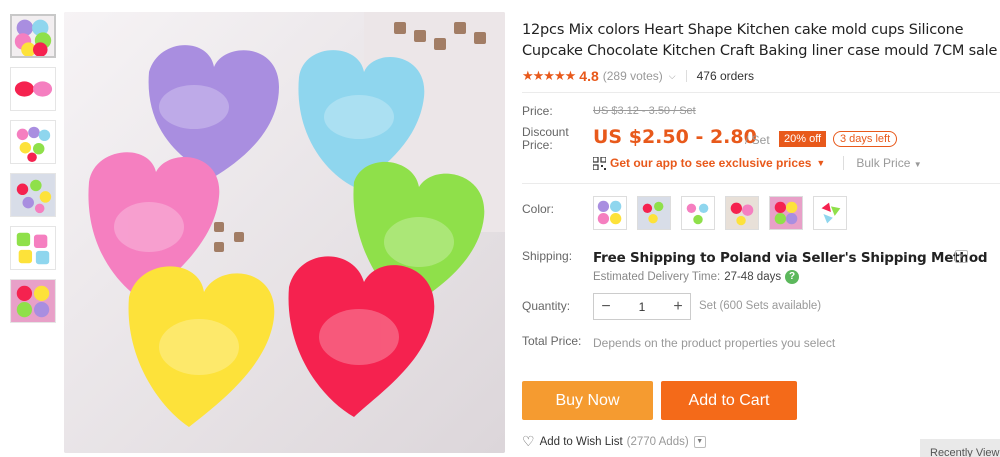 This screenshot has width=1000, height=457. Describe the element at coordinates (581, 442) in the screenshot. I see `add-to-wishlist-link: Add to Wish List` at that location.